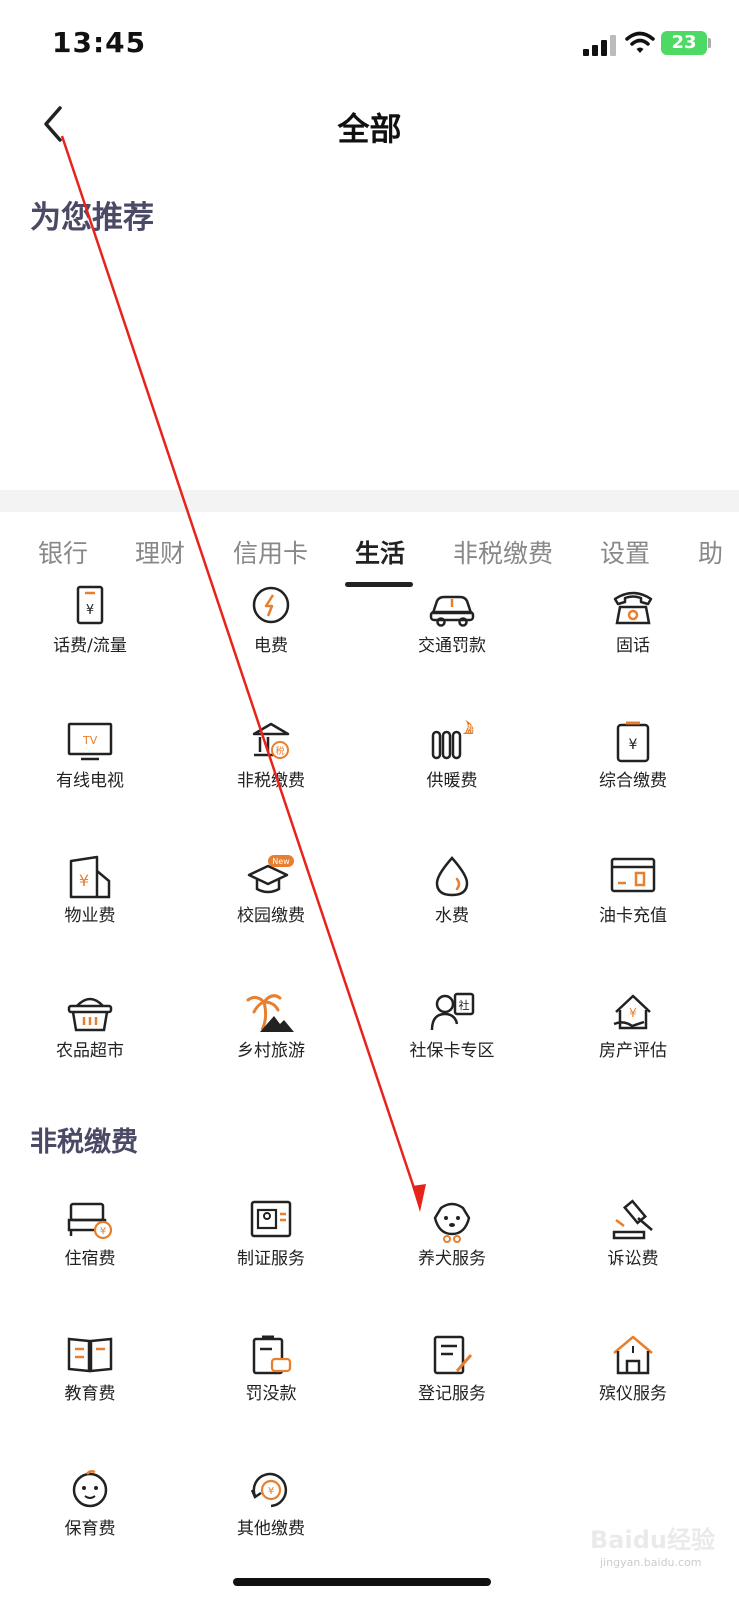  What do you see at coordinates (452, 770) in the screenshot?
I see `service-heating: 热 供暖费` at bounding box center [452, 770].